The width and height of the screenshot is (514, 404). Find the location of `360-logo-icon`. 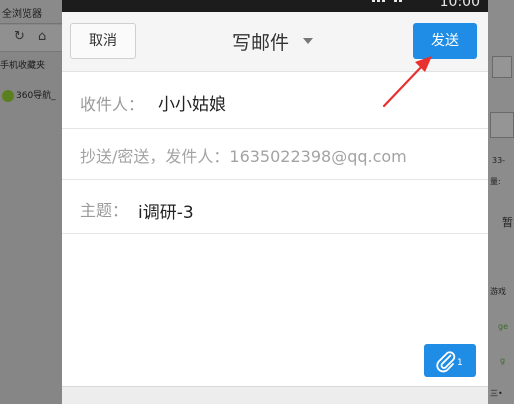

360-logo-icon is located at coordinates (8, 95).